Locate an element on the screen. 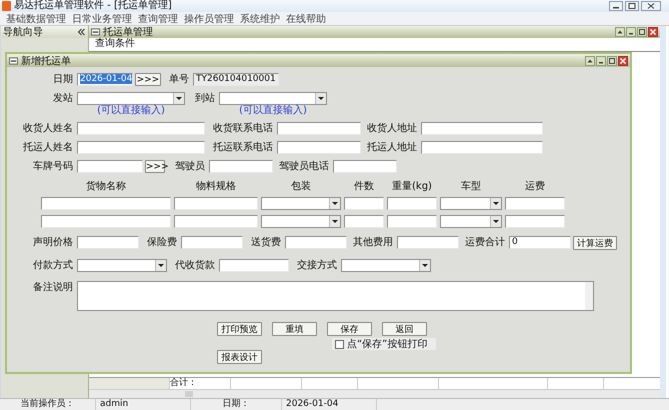 Image resolution: width=669 pixels, height=410 pixels. menu-item: 日常业务管理 is located at coordinates (102, 19).